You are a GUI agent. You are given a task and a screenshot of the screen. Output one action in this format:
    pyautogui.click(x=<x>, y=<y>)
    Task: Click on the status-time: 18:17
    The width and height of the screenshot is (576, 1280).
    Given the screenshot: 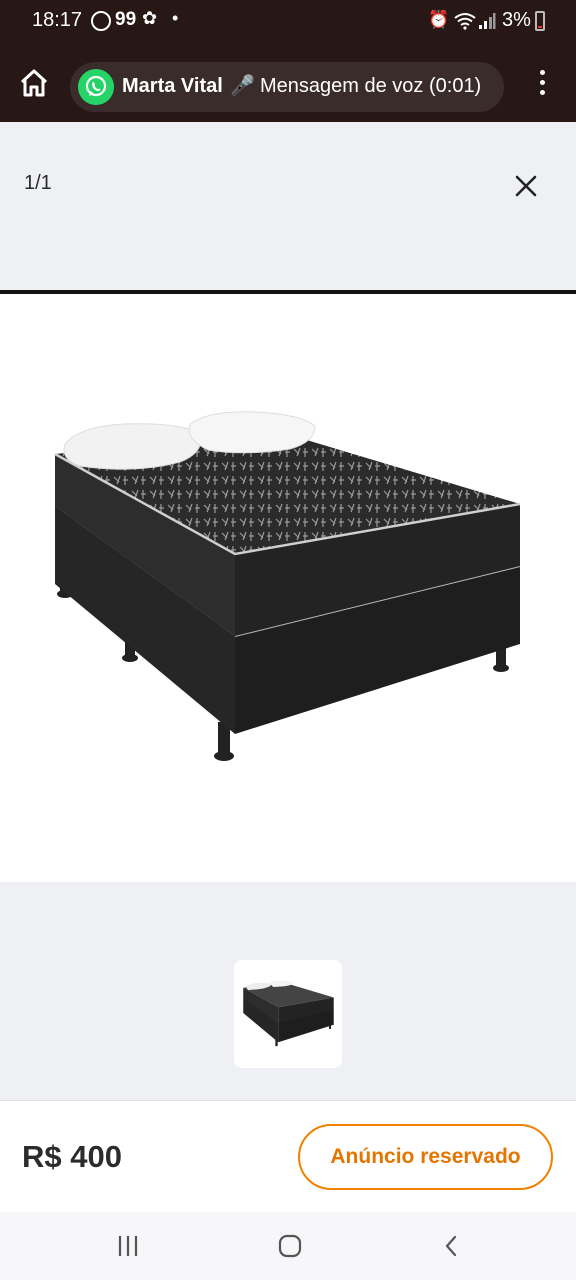 What is the action you would take?
    pyautogui.click(x=57, y=20)
    